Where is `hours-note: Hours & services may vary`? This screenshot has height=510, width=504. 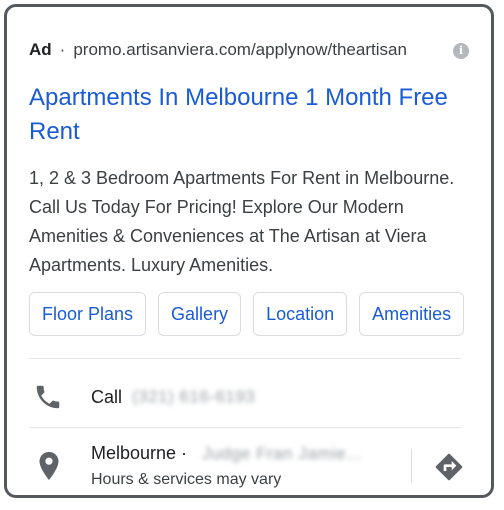
hours-note: Hours & services may vary is located at coordinates (186, 479).